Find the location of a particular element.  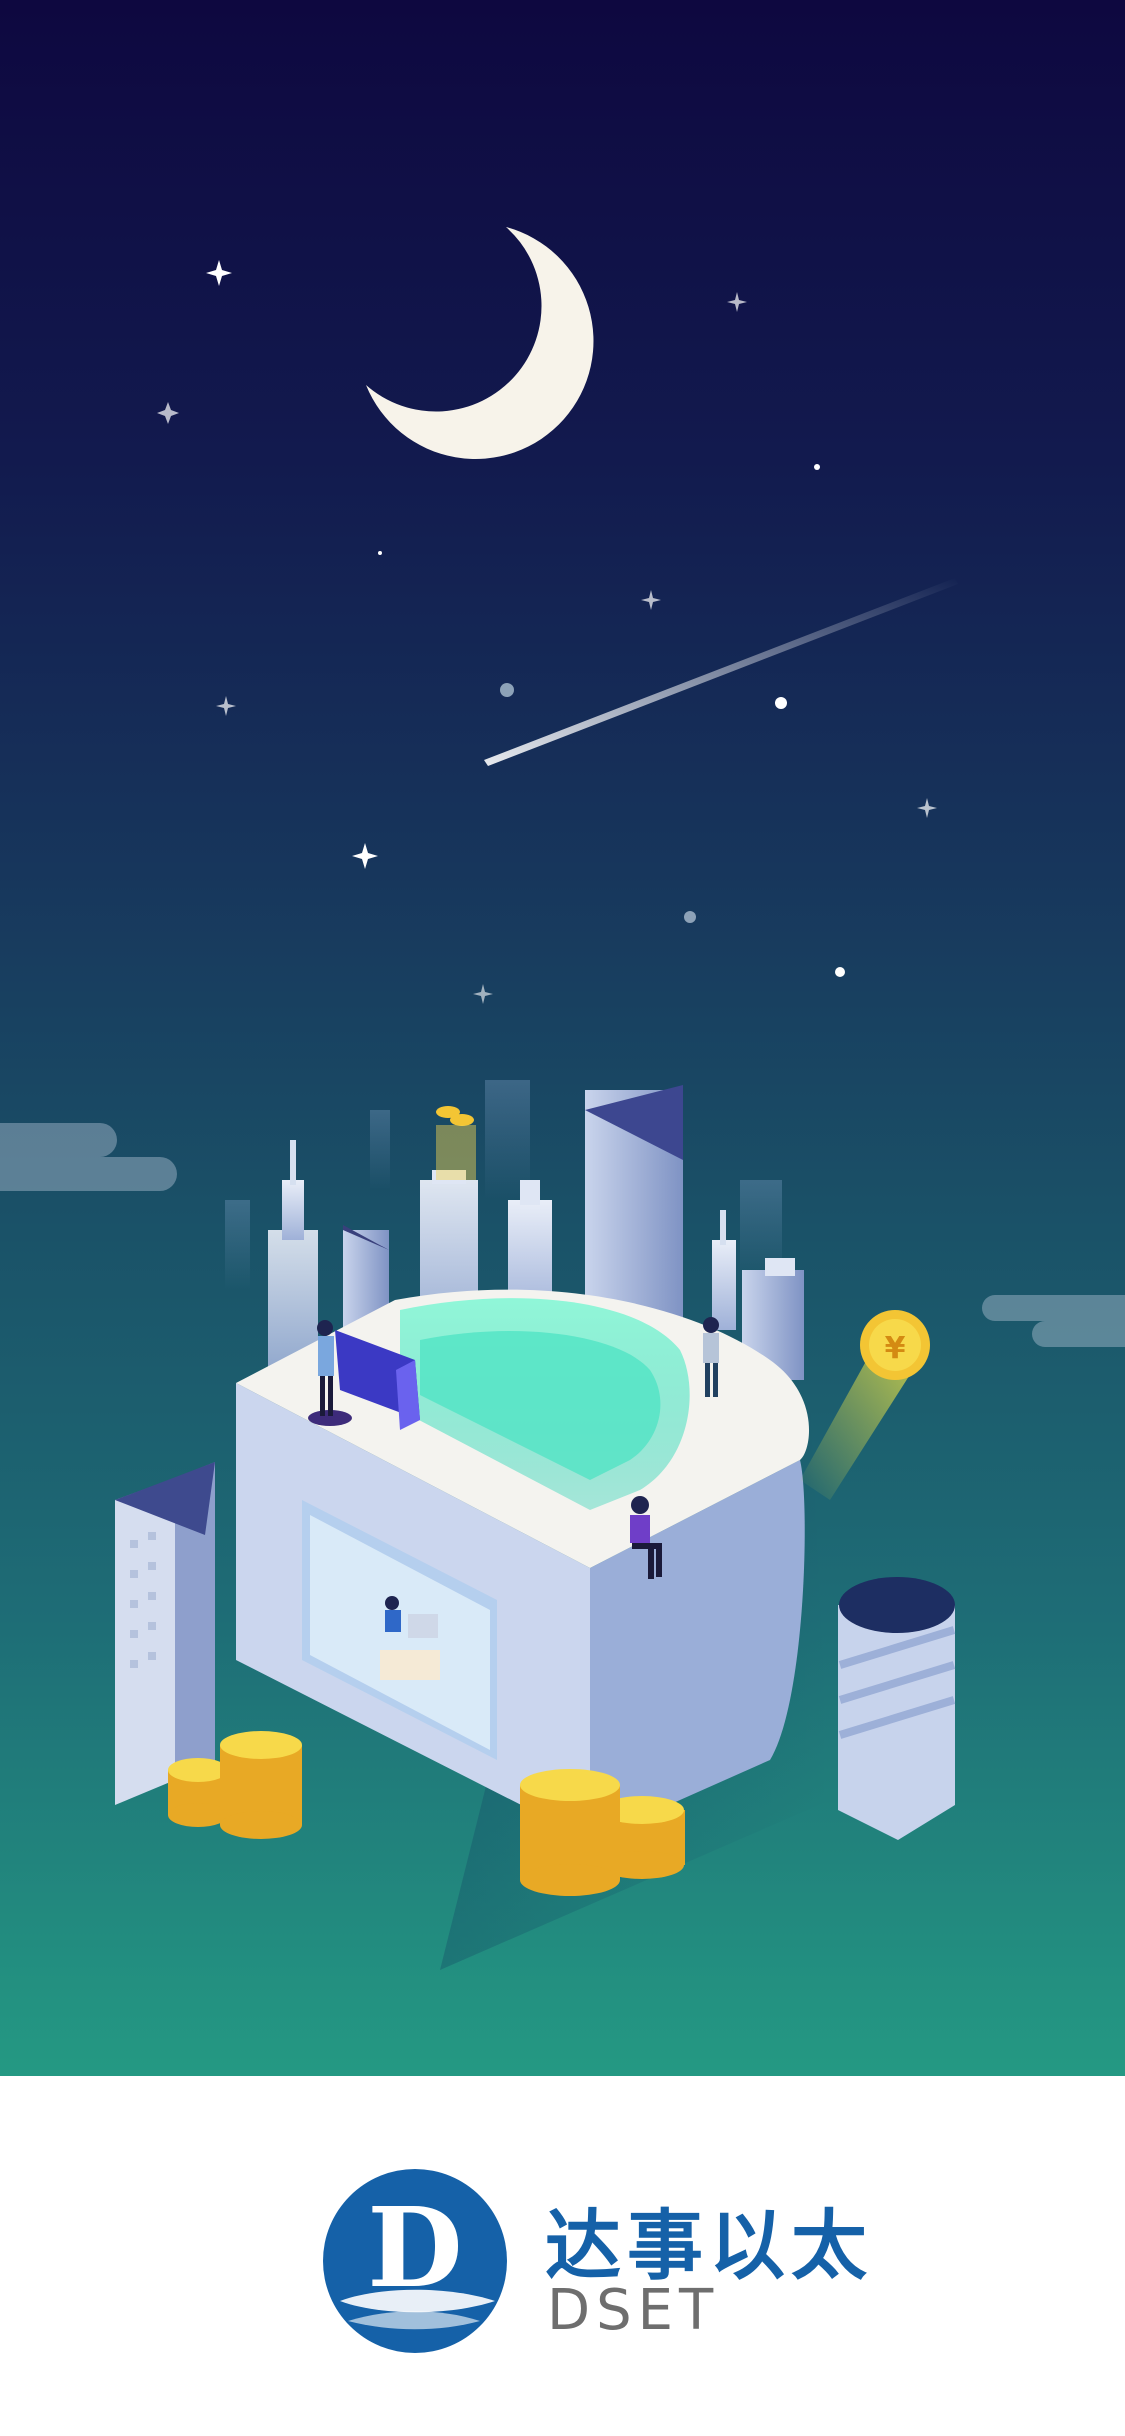

logo-letter: D is located at coordinates (414, 2247).